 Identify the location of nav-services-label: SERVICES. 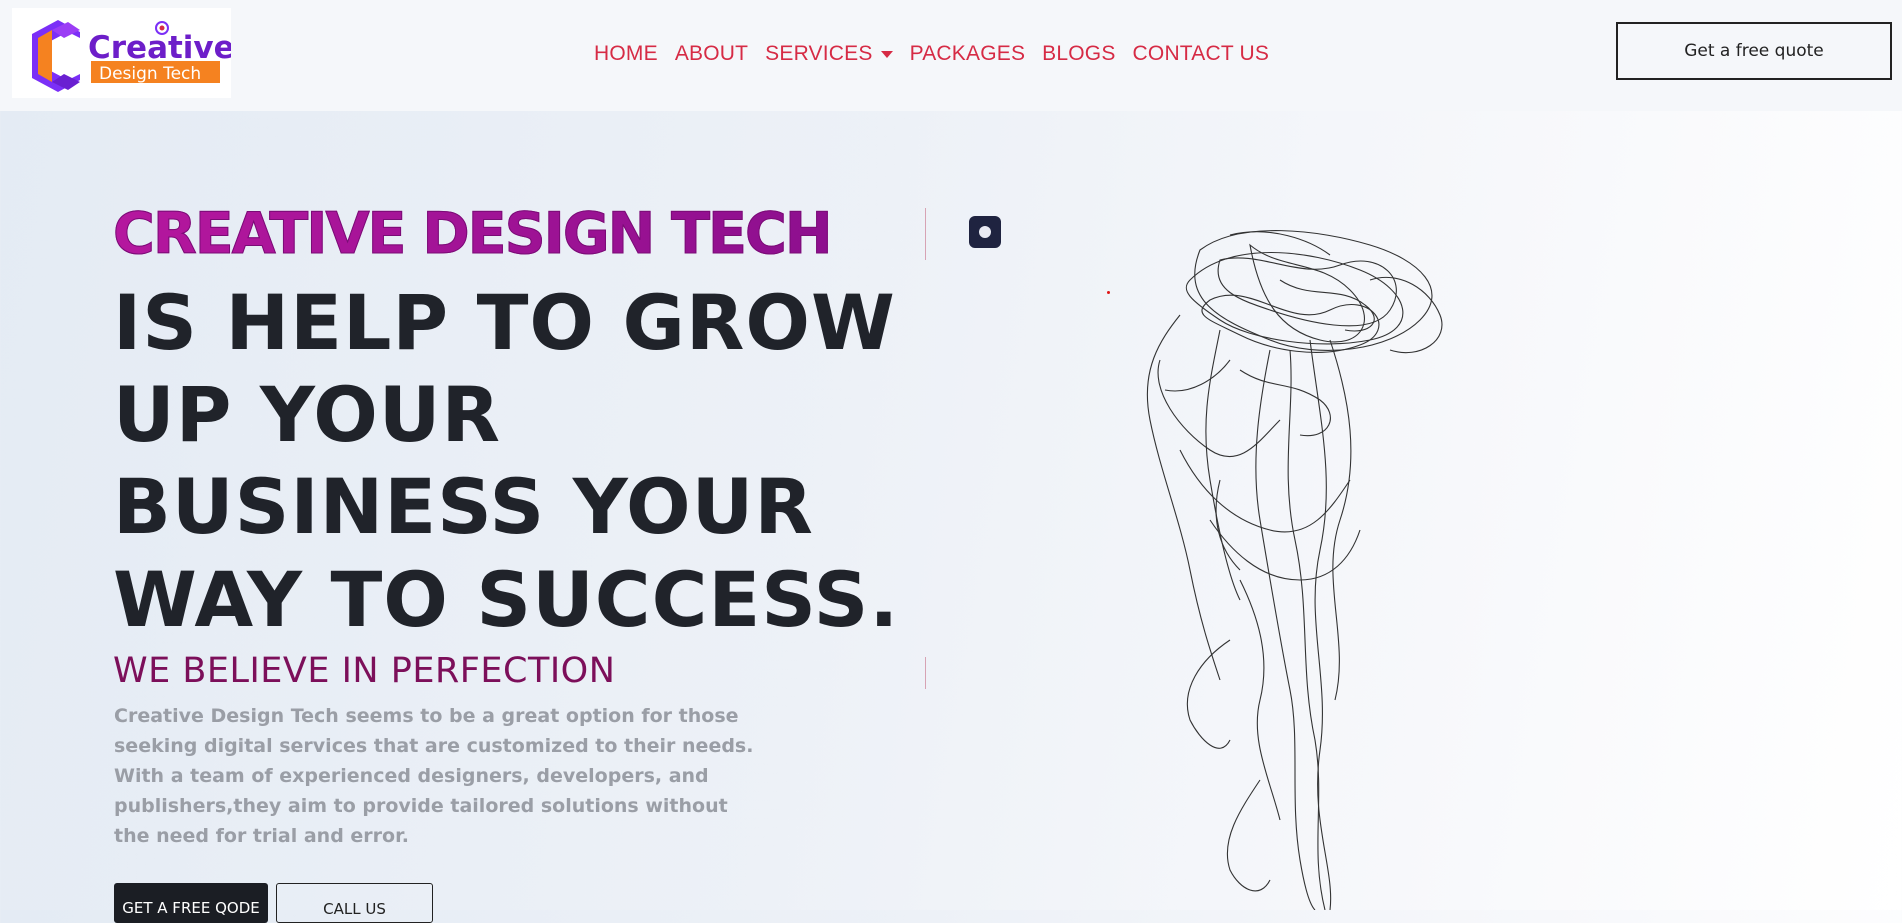
(819, 53).